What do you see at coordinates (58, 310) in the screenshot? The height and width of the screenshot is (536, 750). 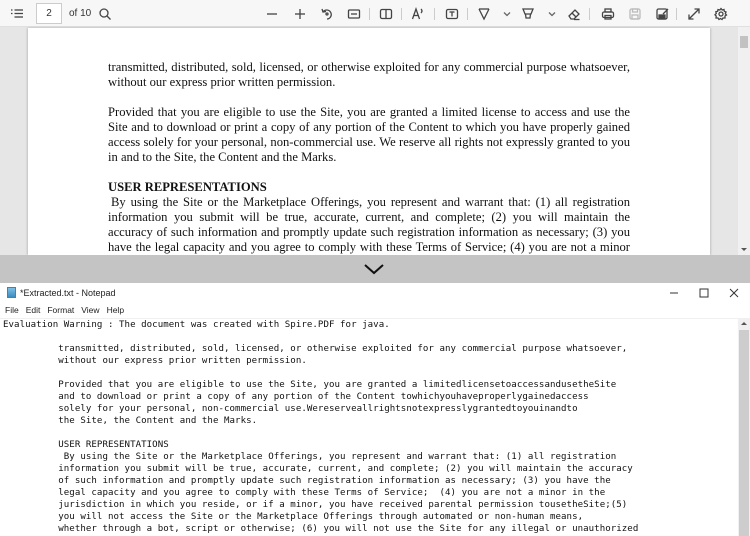 I see `menu-format: Format` at bounding box center [58, 310].